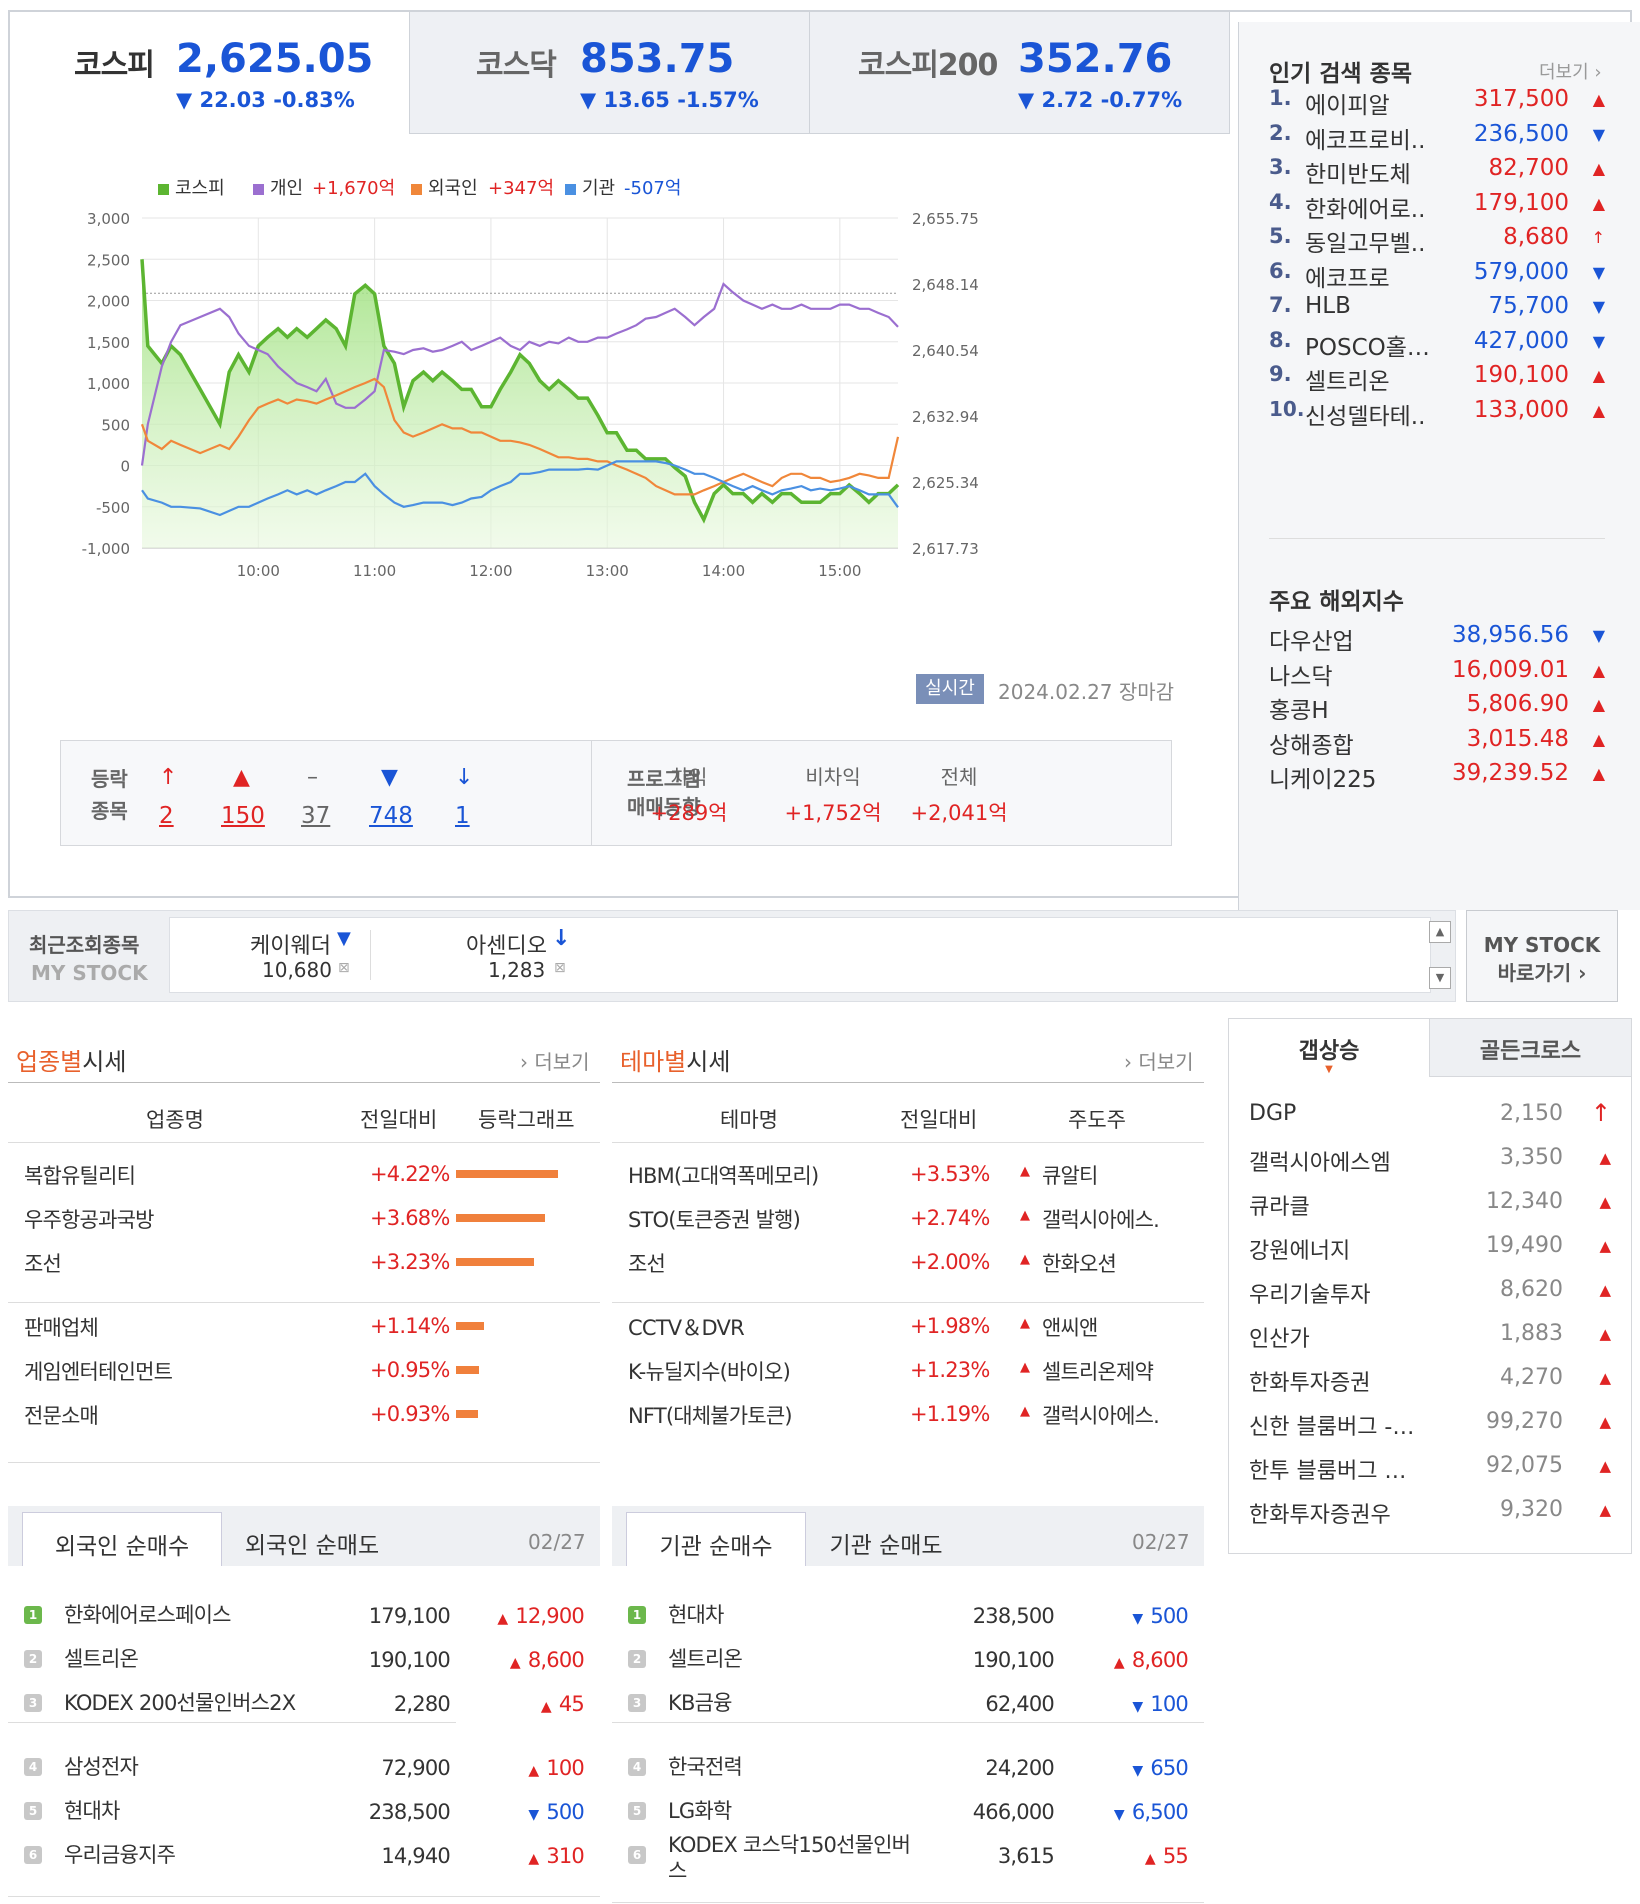  I want to click on legend-value: +1,670억, so click(353, 188).